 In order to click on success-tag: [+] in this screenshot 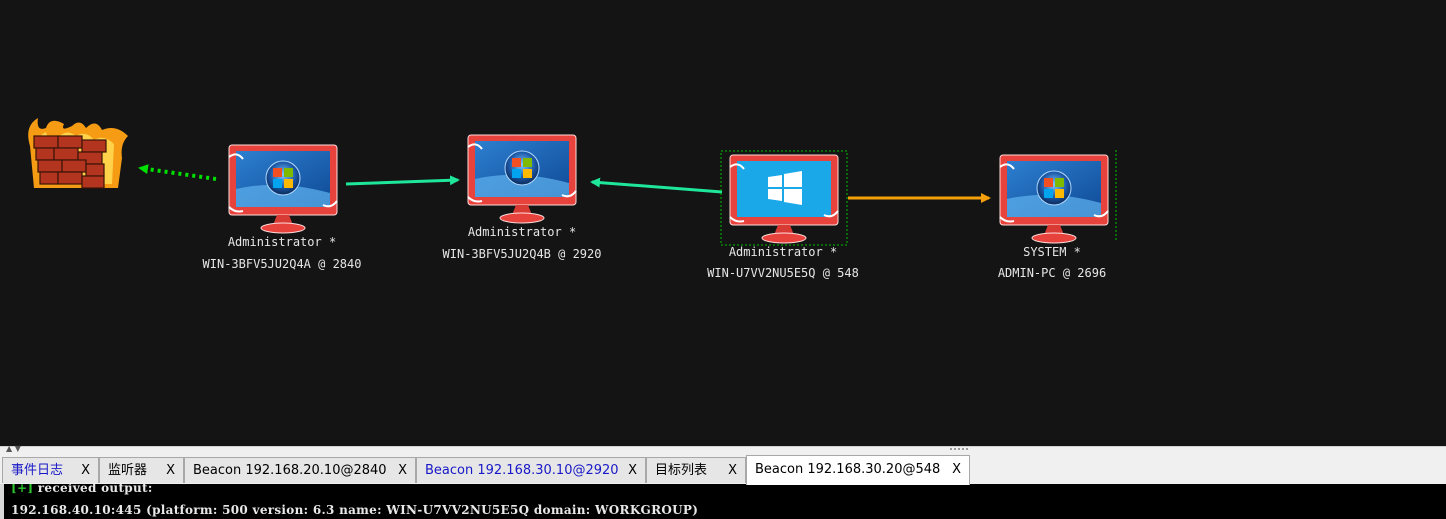, I will do `click(22, 489)`.